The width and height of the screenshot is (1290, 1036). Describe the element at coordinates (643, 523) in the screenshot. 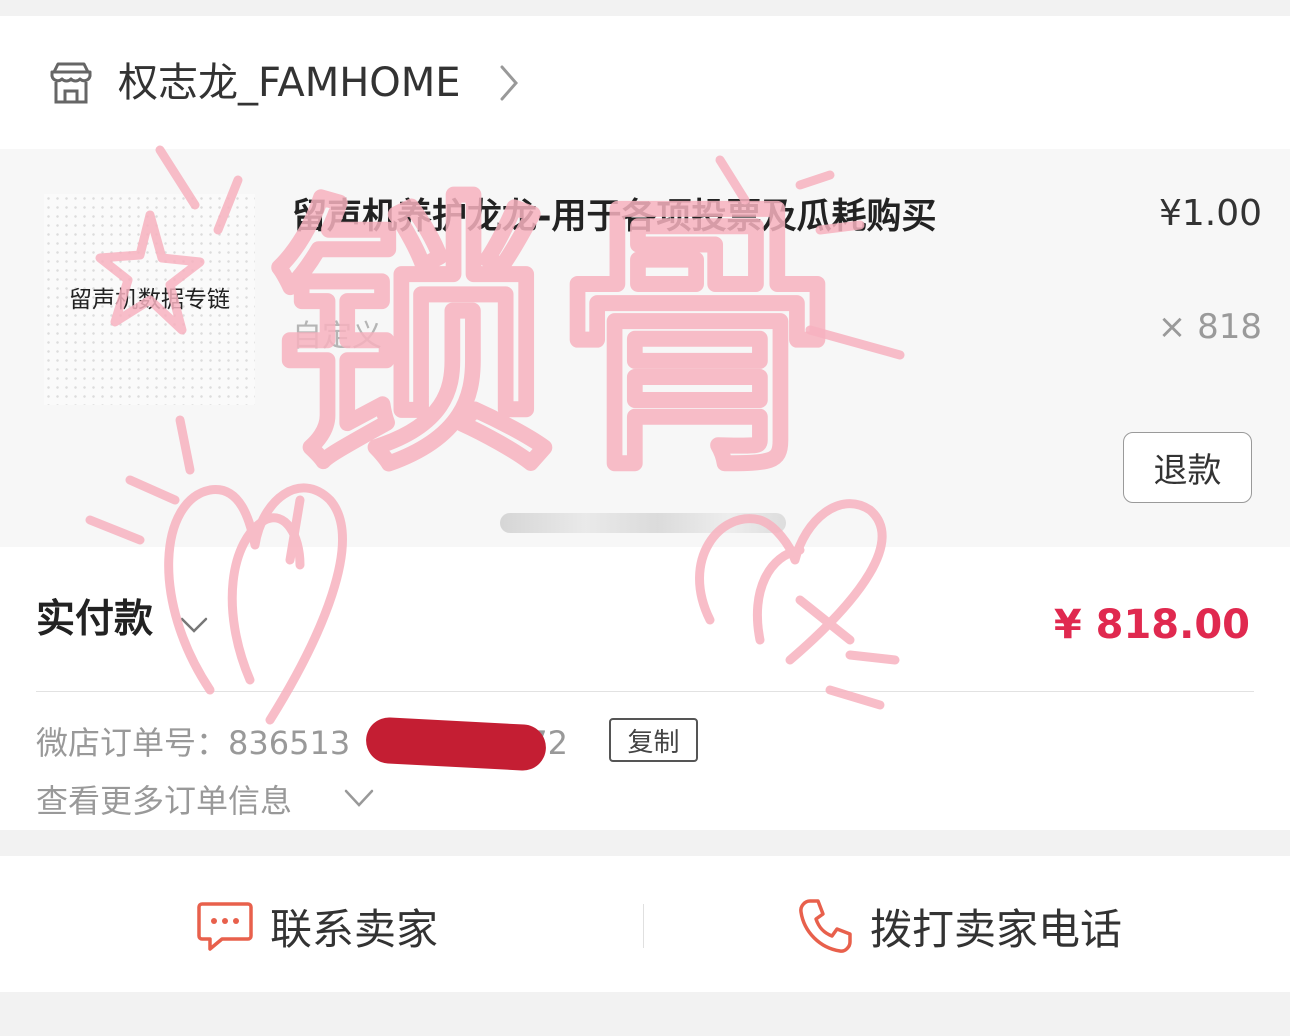

I see `redaction-blur` at that location.